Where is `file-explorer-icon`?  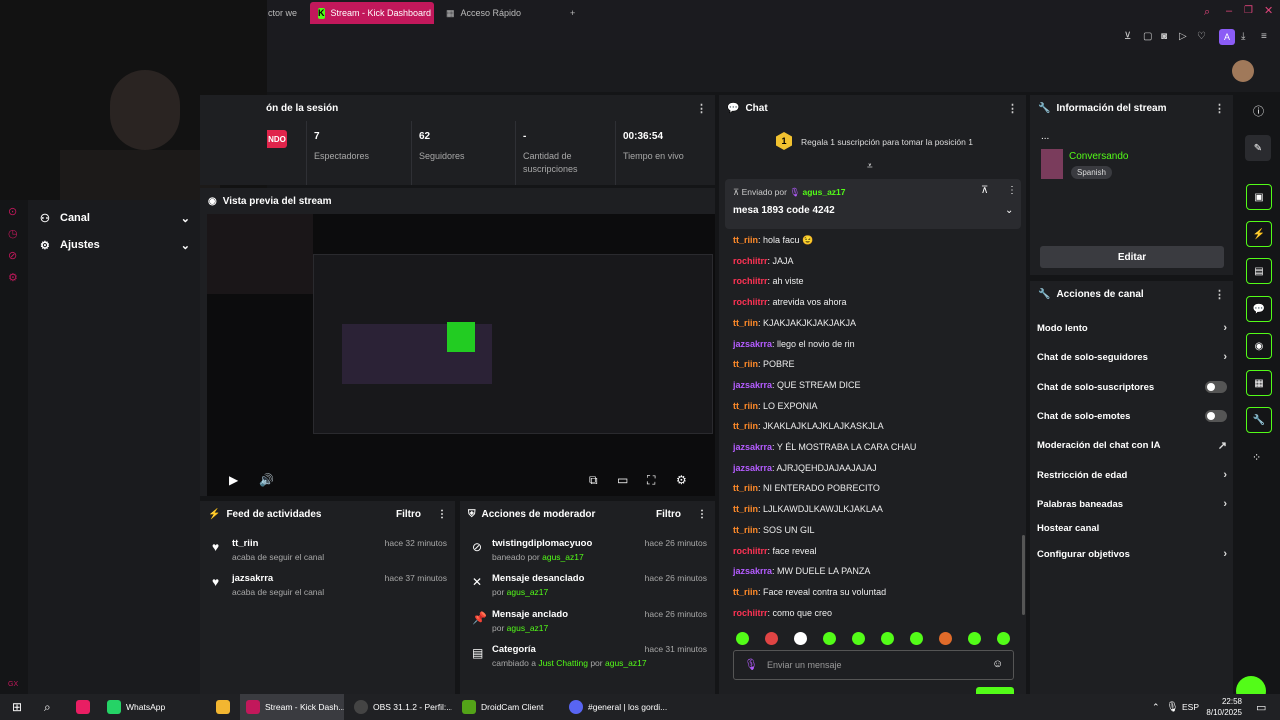
file-explorer-icon is located at coordinates (225, 707).